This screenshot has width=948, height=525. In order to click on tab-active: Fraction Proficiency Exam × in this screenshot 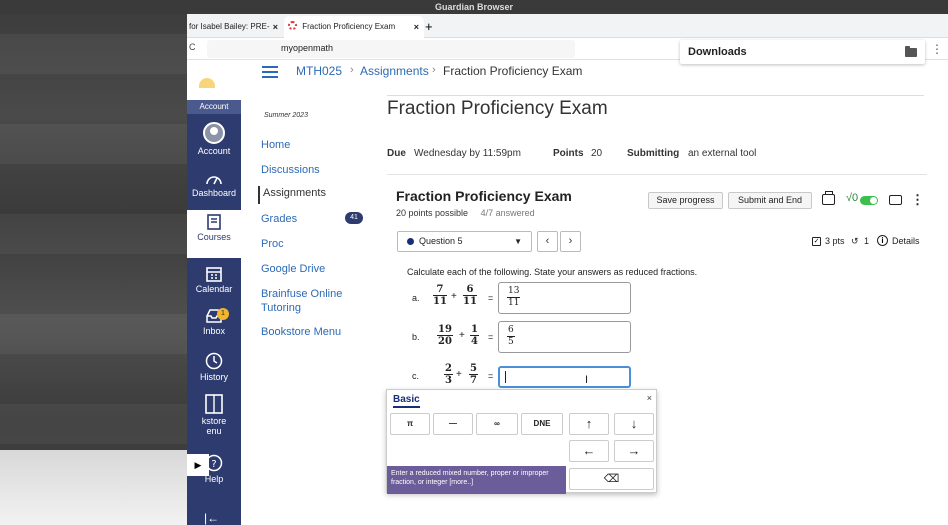, I will do `click(354, 27)`.